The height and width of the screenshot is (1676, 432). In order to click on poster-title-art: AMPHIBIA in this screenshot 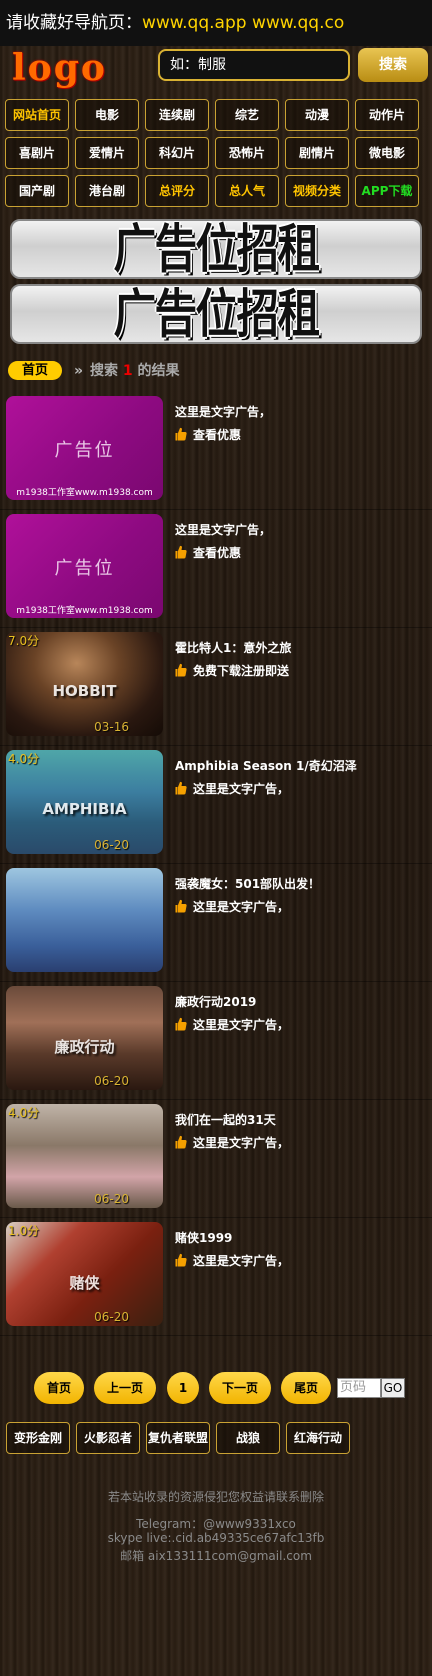, I will do `click(84, 809)`.